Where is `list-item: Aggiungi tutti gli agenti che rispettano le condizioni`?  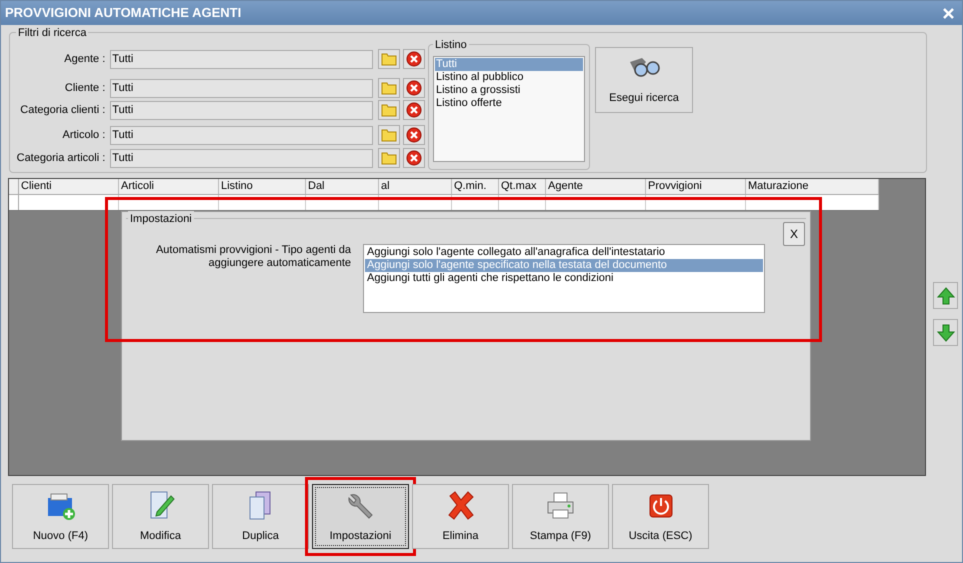
list-item: Aggiungi tutti gli agenti che rispettano le condizioni is located at coordinates (564, 278).